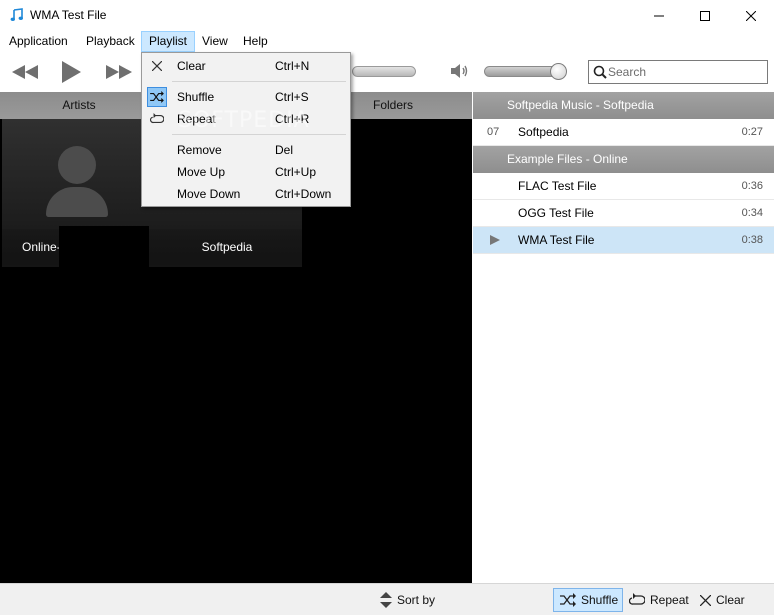  I want to click on maximize-button, so click(705, 15).